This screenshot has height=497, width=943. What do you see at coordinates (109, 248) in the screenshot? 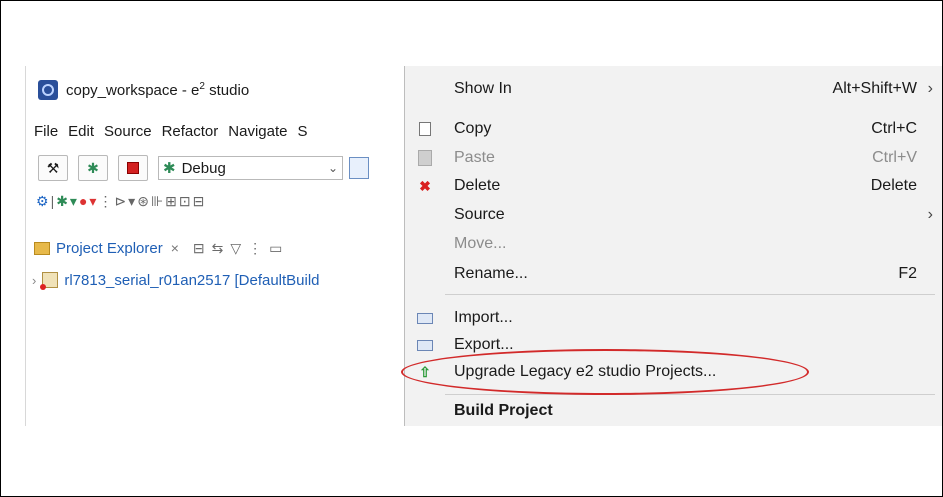
I see `tab-label: Project Explorer` at bounding box center [109, 248].